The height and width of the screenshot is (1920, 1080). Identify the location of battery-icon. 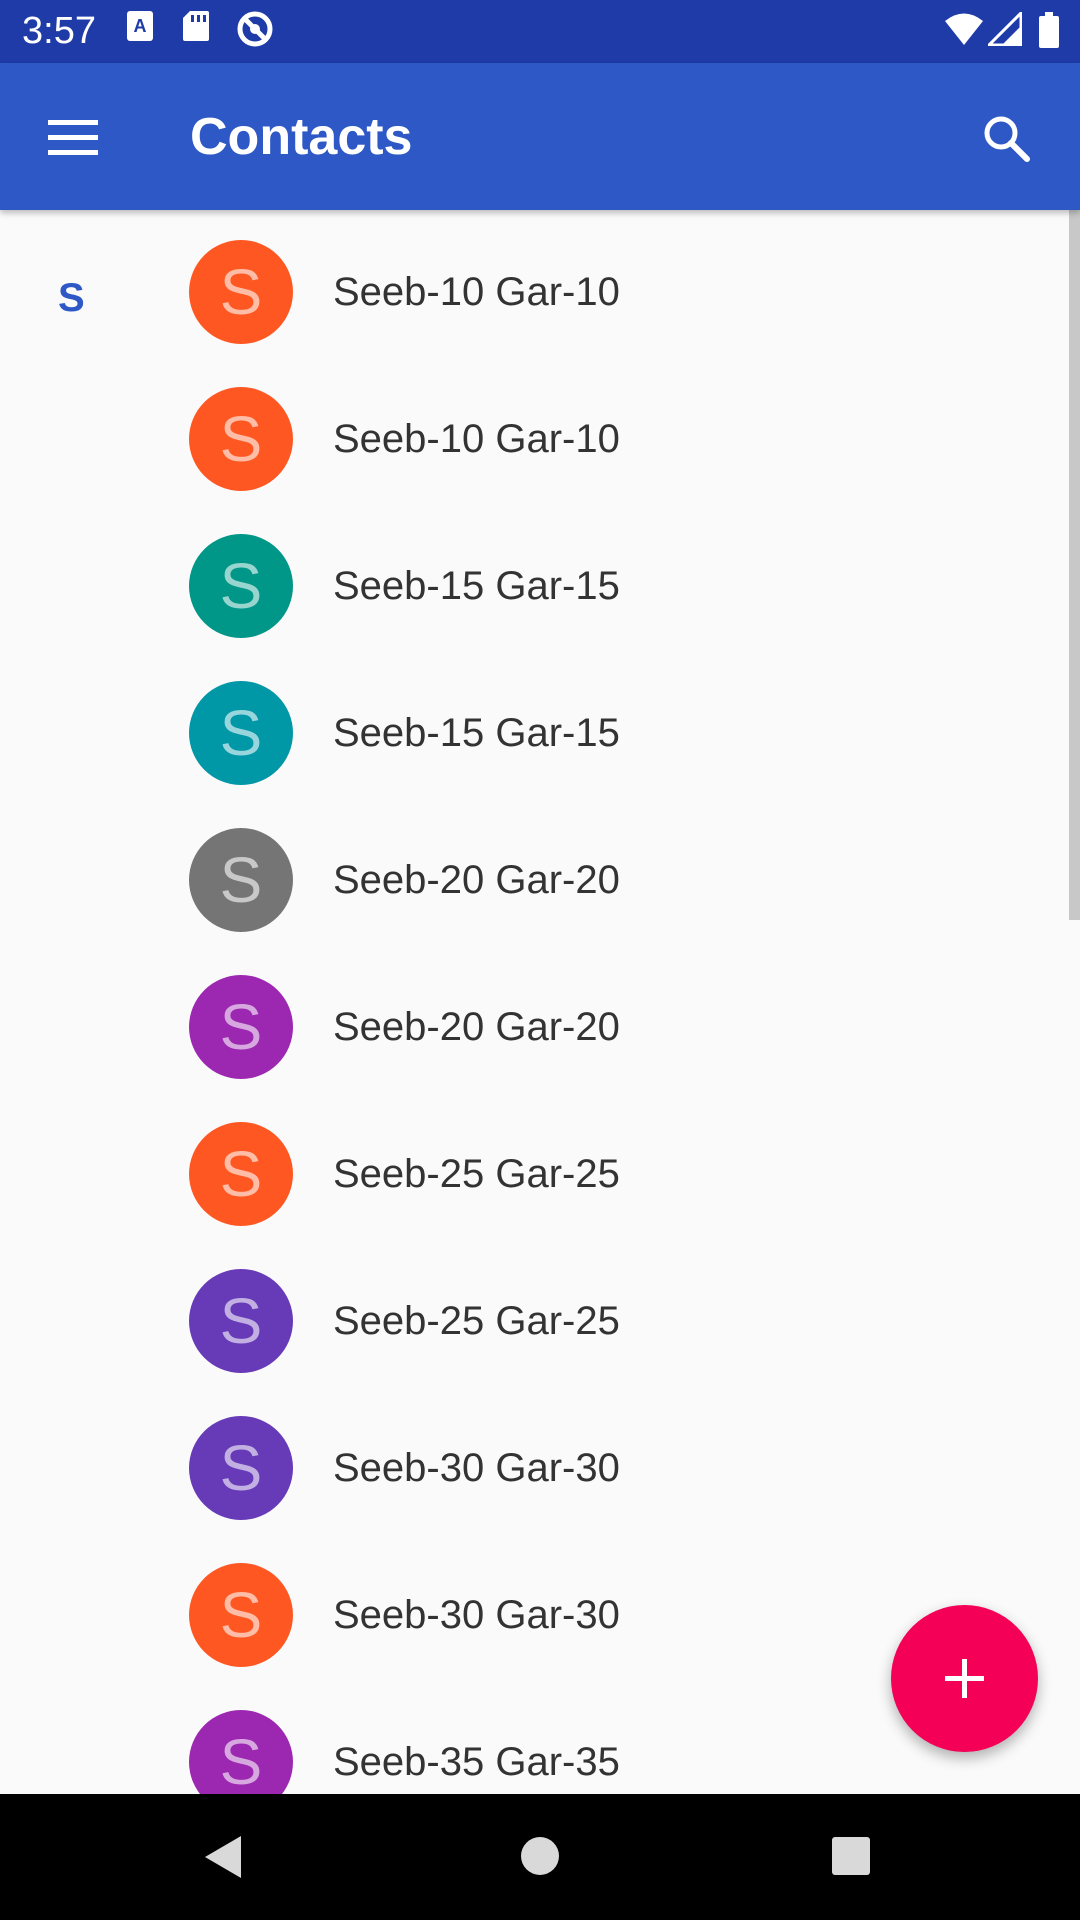
(1049, 32).